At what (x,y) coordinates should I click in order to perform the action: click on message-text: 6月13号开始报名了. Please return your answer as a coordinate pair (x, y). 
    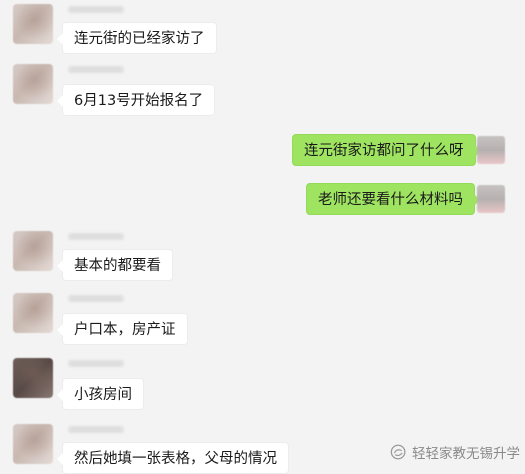
    Looking at the image, I should click on (139, 101).